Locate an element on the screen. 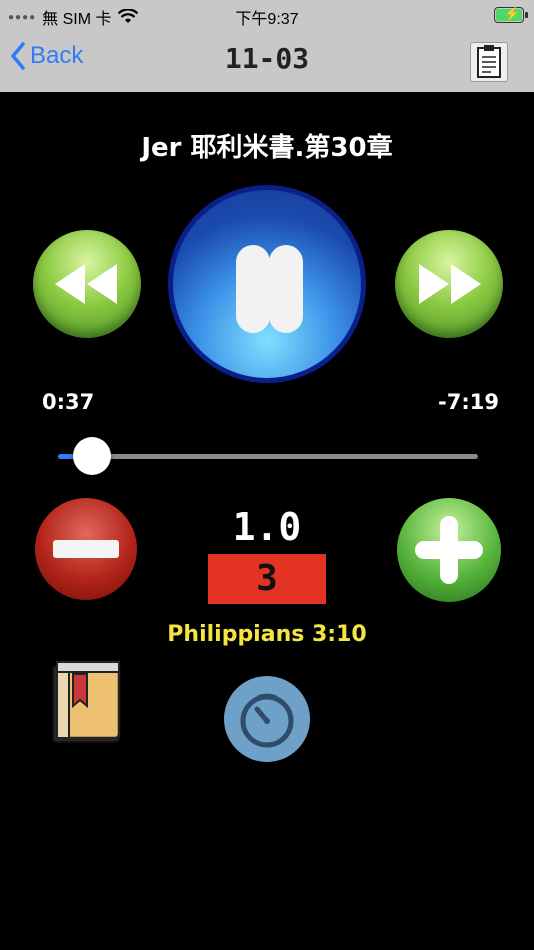 The width and height of the screenshot is (534, 950). status-bar: ●●●● 無 SIM 卡 下午9:37 ⚡ is located at coordinates (267, 15).